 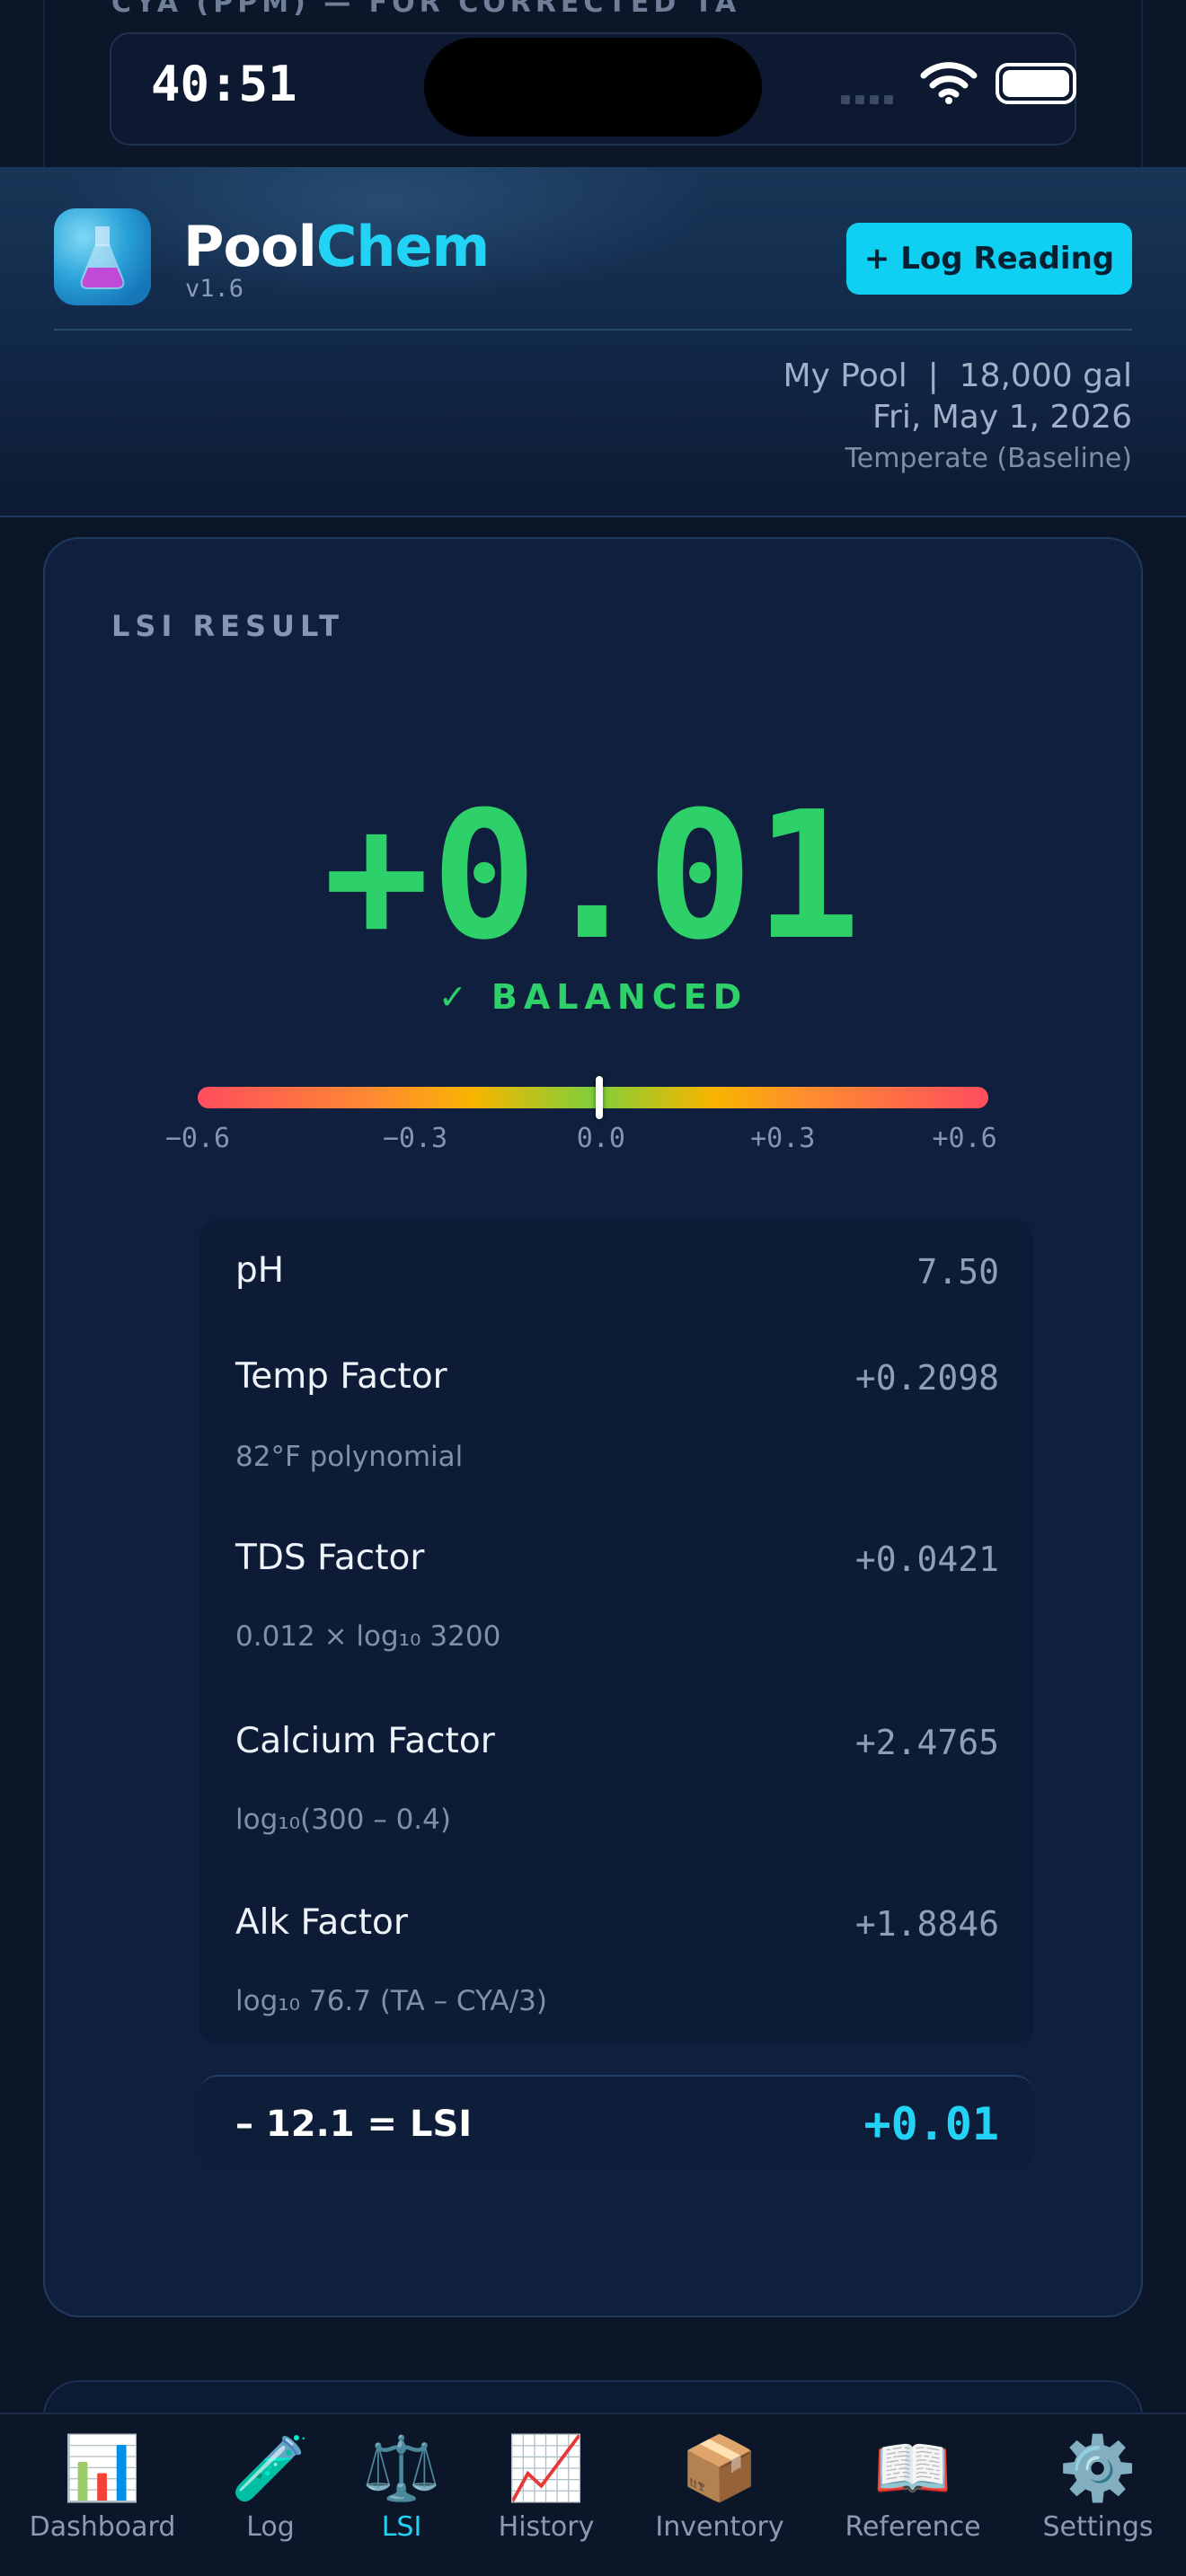 What do you see at coordinates (224, 84) in the screenshot?
I see `status-time: 40:51` at bounding box center [224, 84].